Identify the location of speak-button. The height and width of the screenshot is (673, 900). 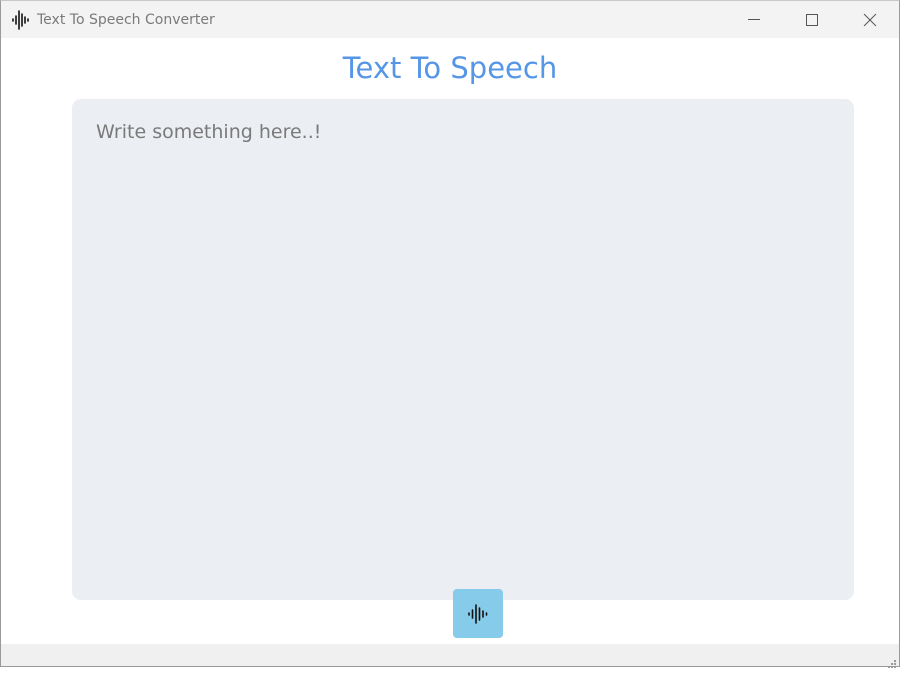
(478, 613).